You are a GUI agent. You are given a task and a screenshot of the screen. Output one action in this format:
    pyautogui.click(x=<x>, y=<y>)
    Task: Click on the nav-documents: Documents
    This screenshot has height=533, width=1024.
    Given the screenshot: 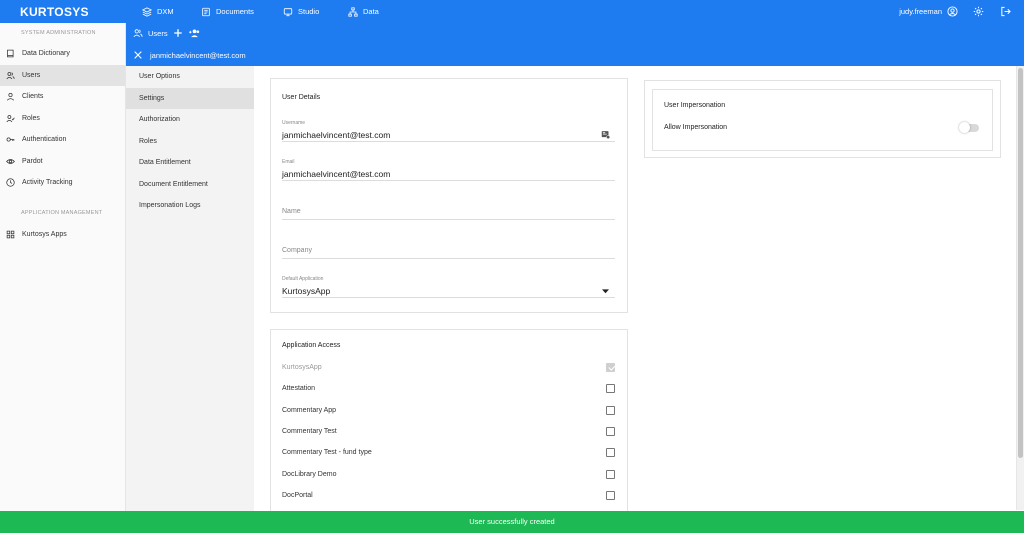 What is the action you would take?
    pyautogui.click(x=227, y=11)
    